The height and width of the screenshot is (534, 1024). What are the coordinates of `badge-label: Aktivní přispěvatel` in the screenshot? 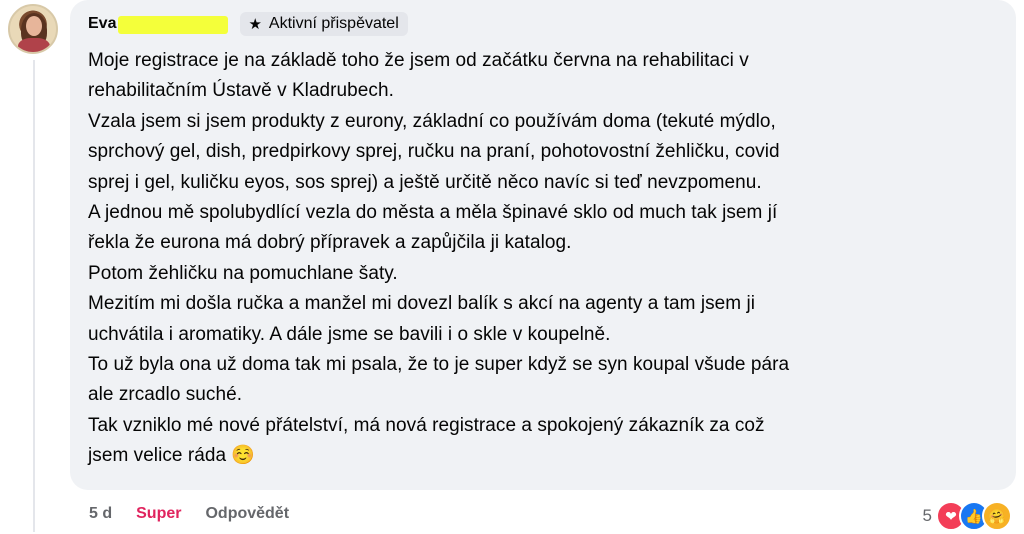 It's located at (333, 23).